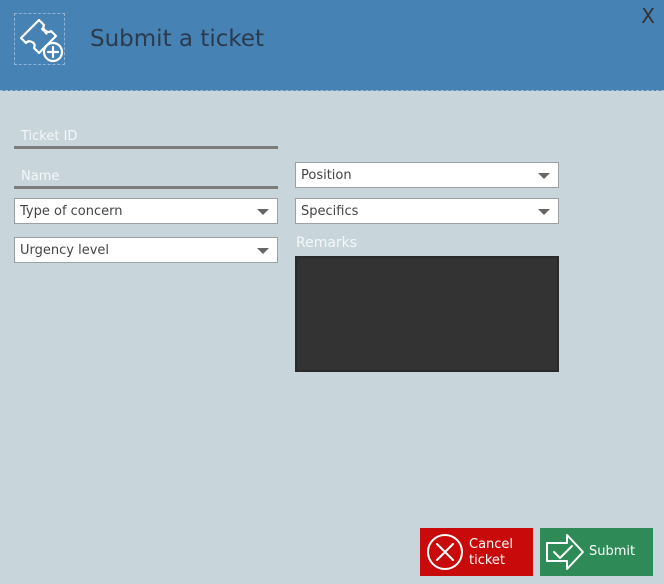 The width and height of the screenshot is (664, 584). I want to click on name-field: Name, so click(146, 176).